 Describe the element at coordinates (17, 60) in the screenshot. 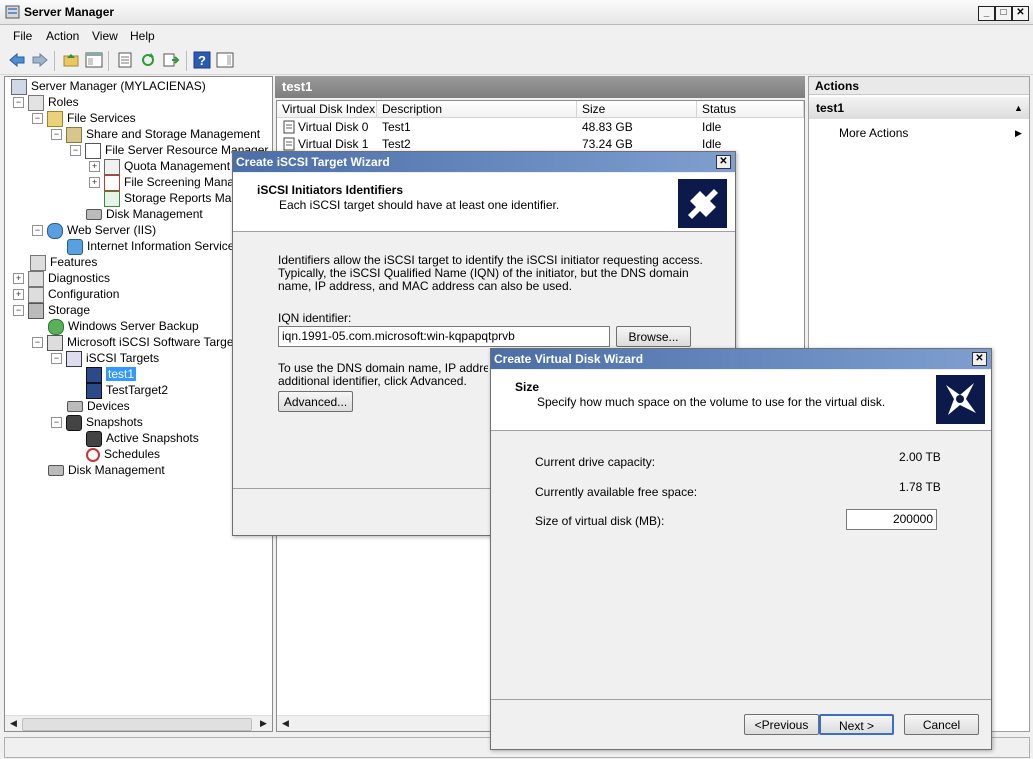

I see `back-arrow-icon` at that location.